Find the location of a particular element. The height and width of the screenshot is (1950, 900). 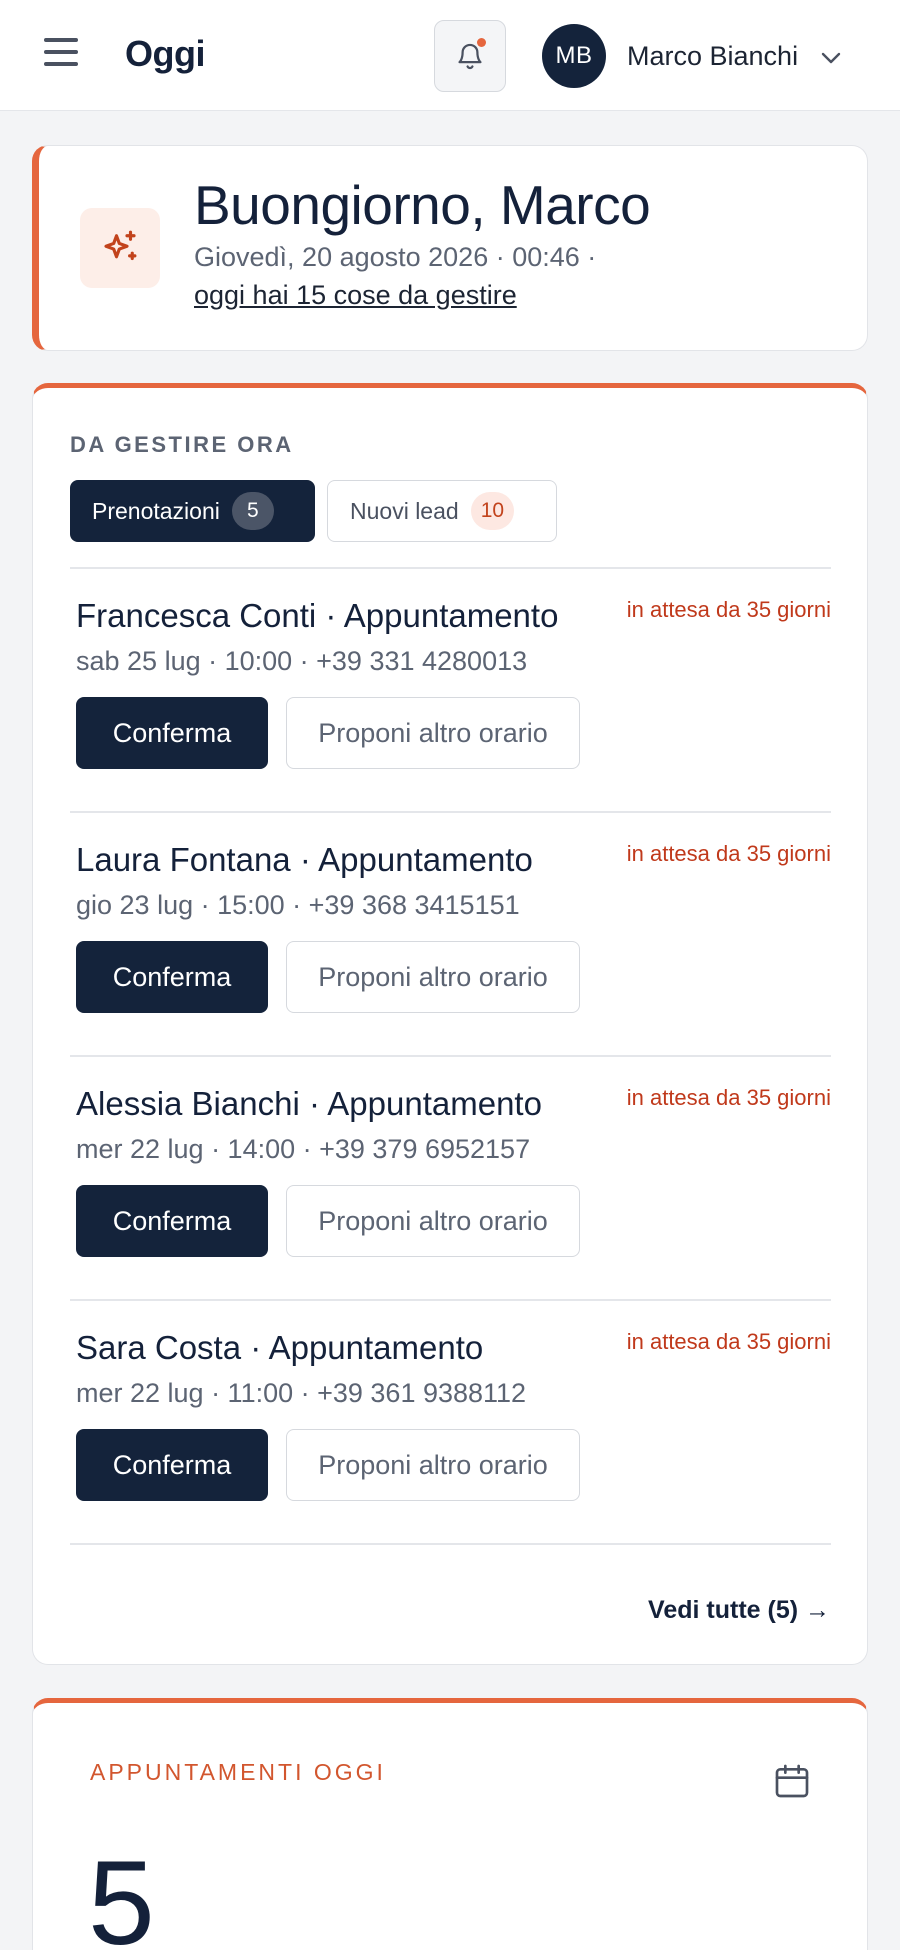

booking-meta: sab 25 lug · 10:00 · +39 331 4280013 is located at coordinates (302, 661).